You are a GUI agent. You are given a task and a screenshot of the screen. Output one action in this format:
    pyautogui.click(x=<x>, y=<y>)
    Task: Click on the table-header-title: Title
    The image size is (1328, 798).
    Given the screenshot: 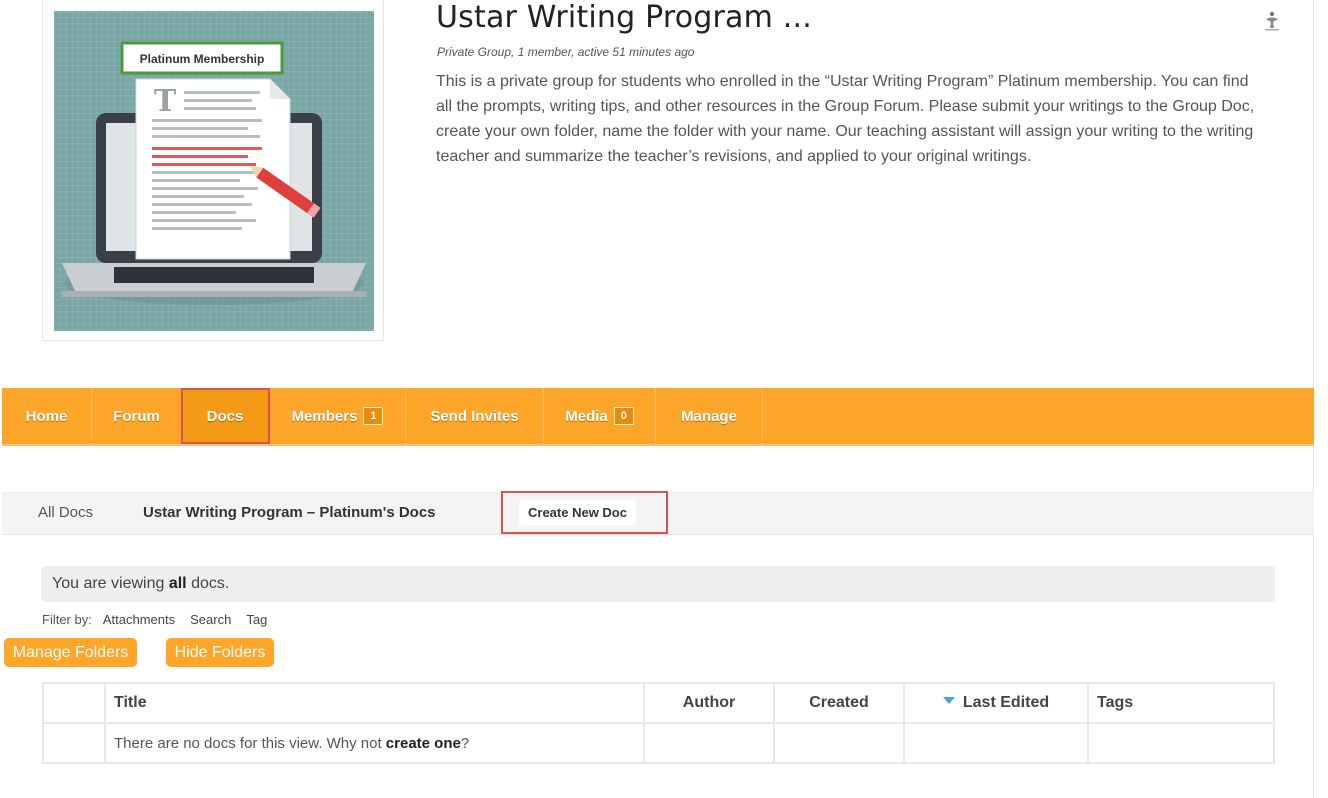 What is the action you would take?
    pyautogui.click(x=374, y=703)
    